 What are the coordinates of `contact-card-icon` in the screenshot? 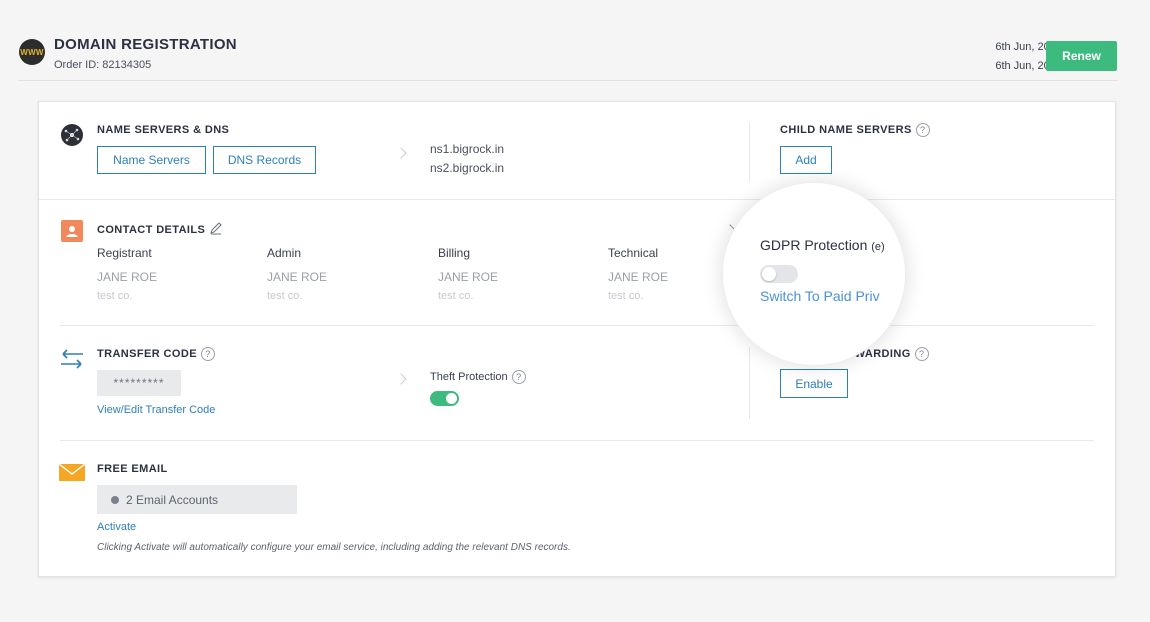 It's located at (72, 231).